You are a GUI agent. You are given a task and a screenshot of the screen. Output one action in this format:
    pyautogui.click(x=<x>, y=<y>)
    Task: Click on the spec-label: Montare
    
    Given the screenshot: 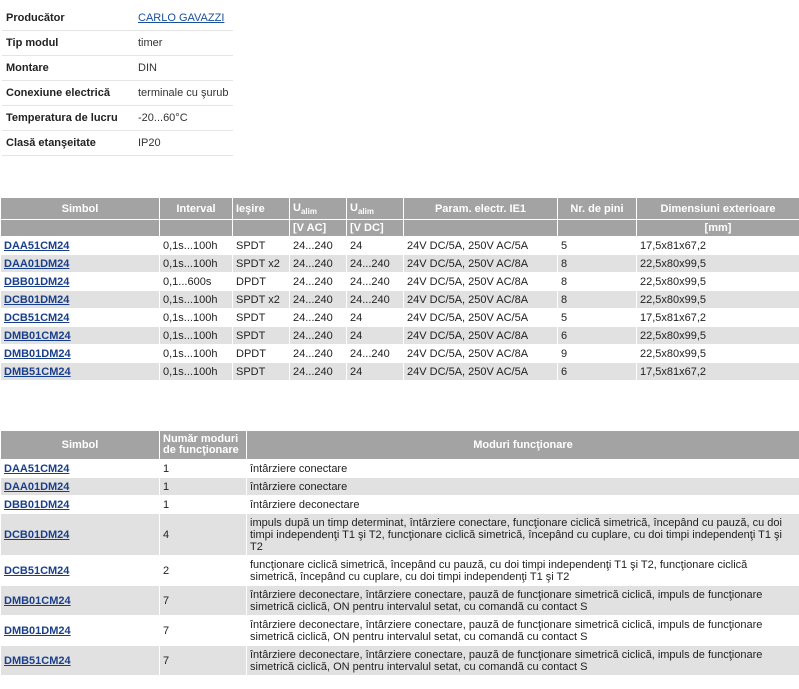 What is the action you would take?
    pyautogui.click(x=68, y=68)
    